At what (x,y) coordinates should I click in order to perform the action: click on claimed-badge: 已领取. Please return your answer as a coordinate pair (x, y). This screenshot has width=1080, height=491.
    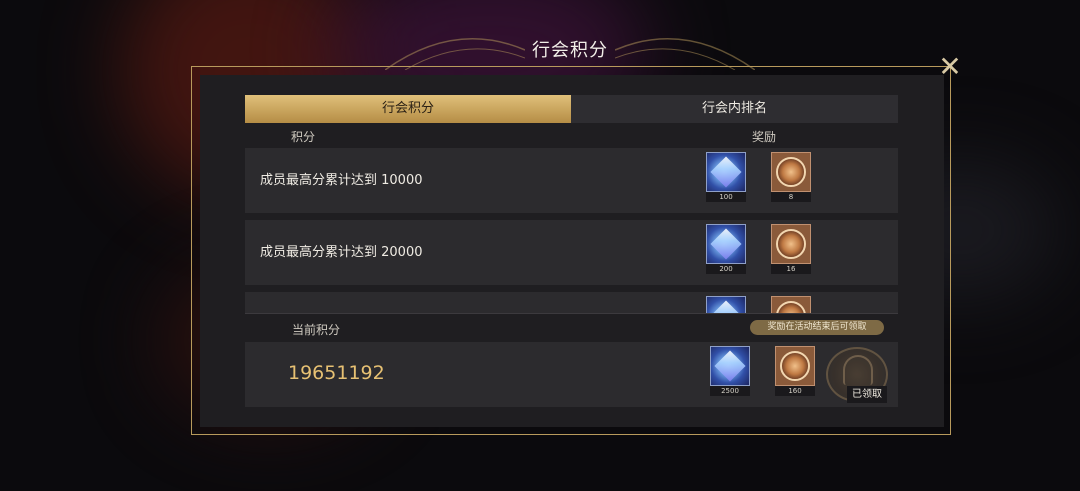
    Looking at the image, I should click on (867, 394).